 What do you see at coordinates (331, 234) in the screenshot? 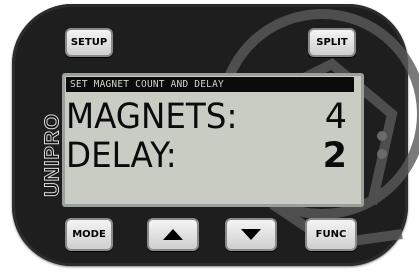
I see `func-button: FUNC` at bounding box center [331, 234].